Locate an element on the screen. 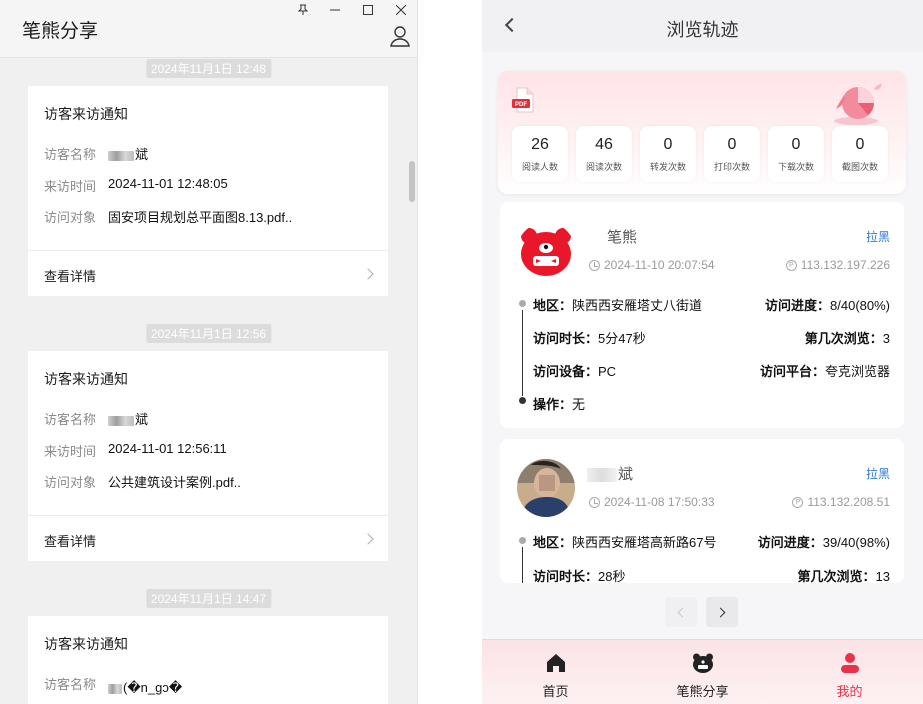  nth-visit-value: 3 is located at coordinates (886, 338).